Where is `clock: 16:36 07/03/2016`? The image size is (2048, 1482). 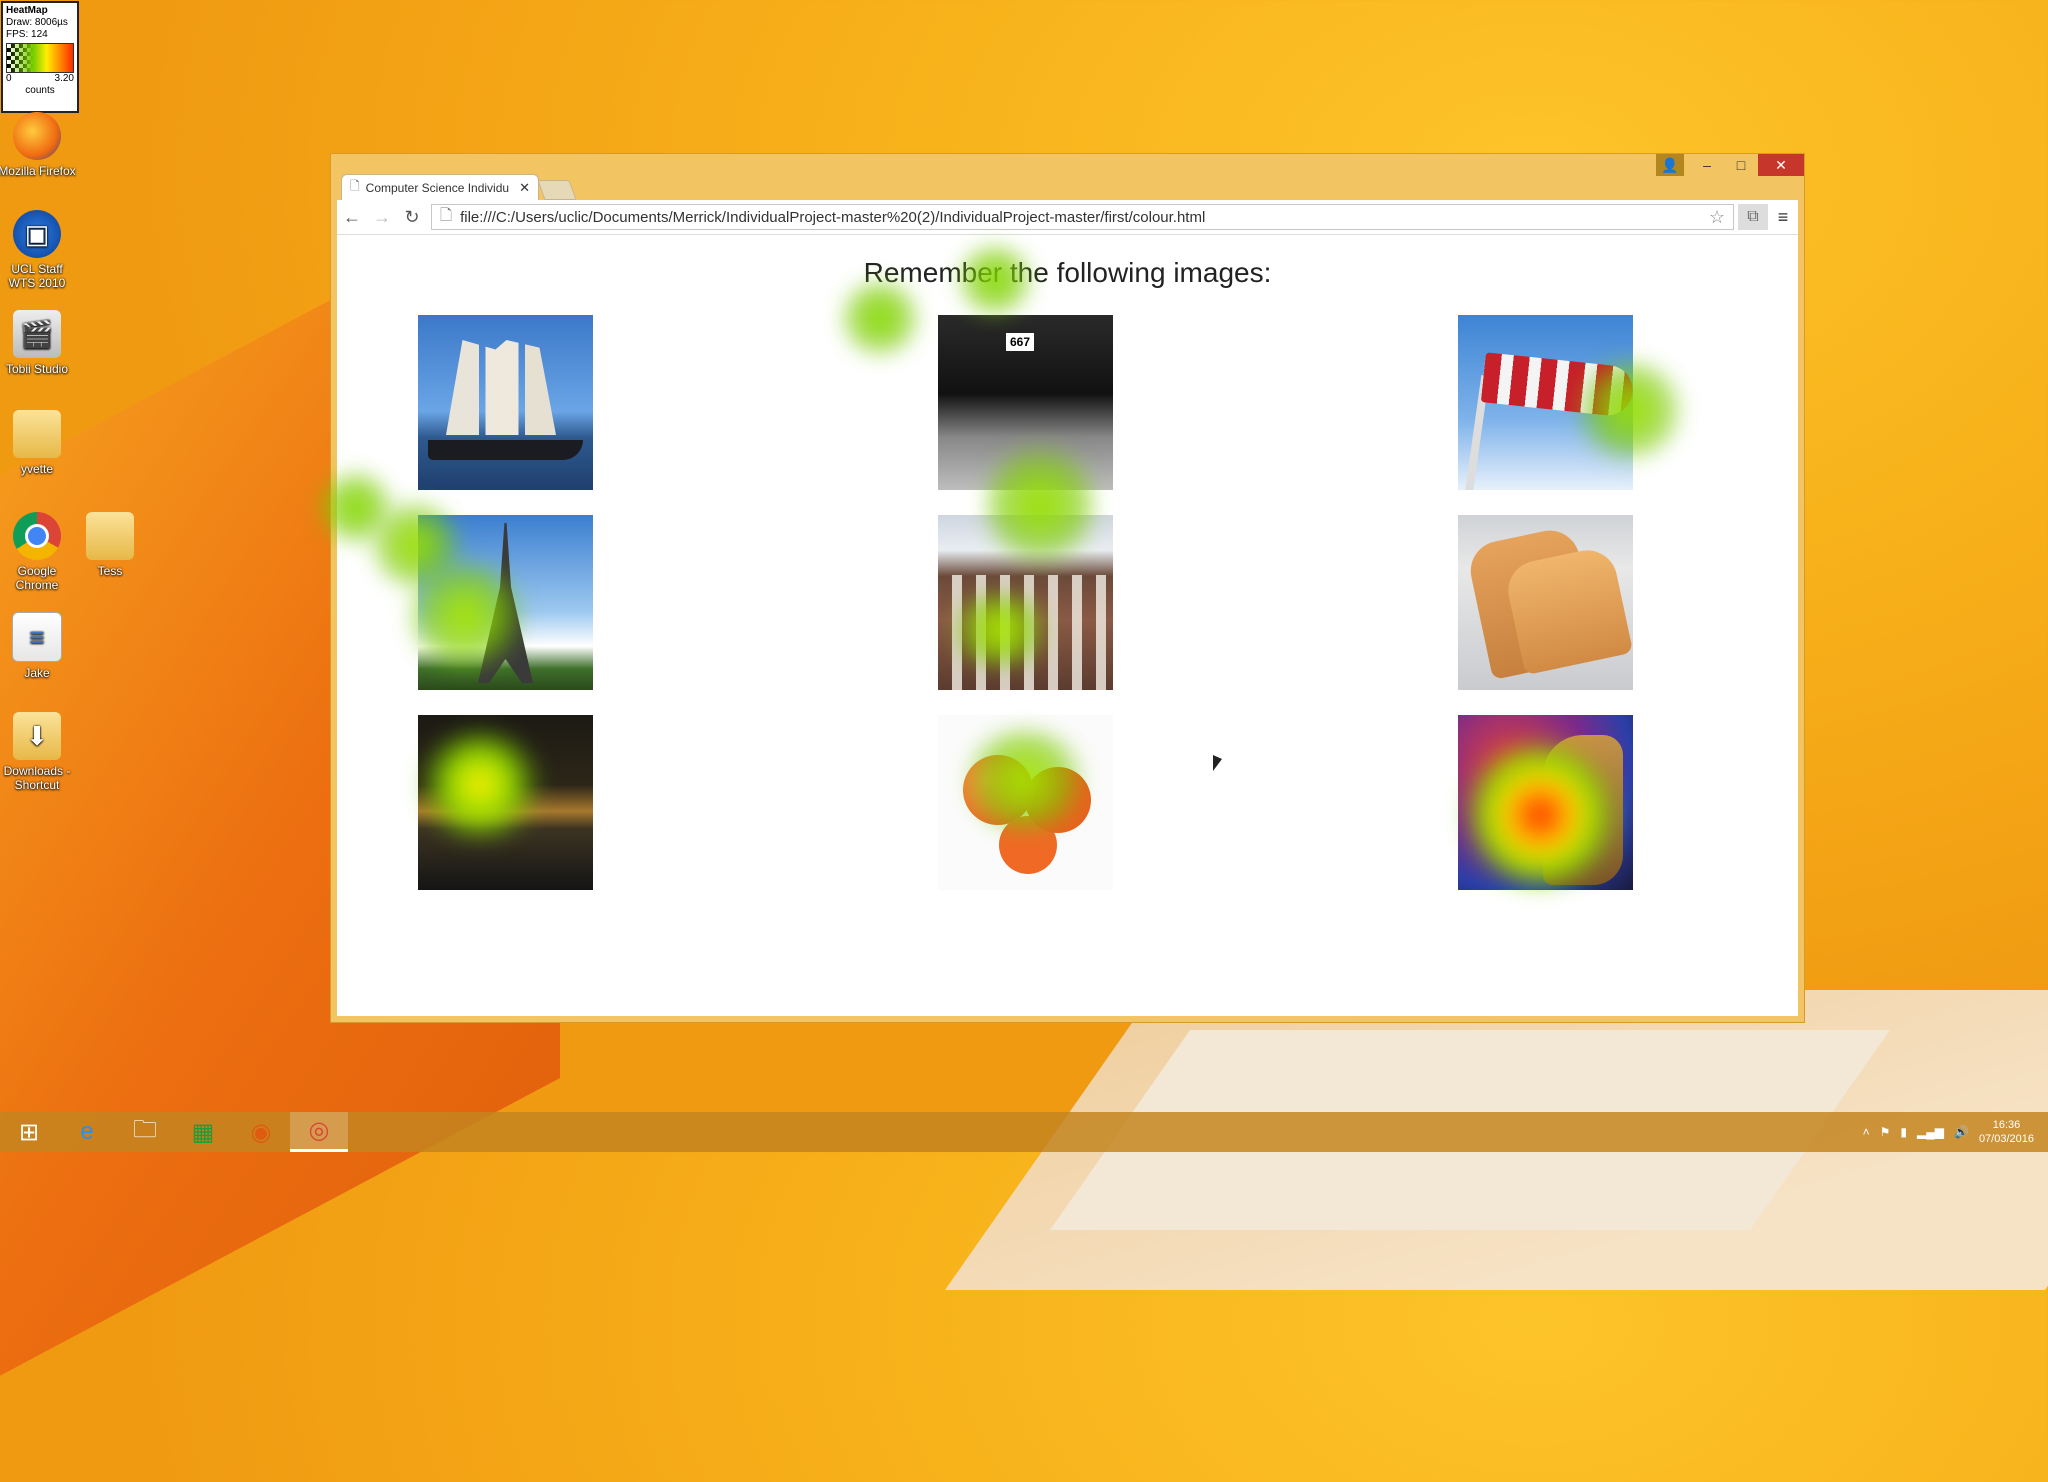 clock: 16:36 07/03/2016 is located at coordinates (2006, 1132).